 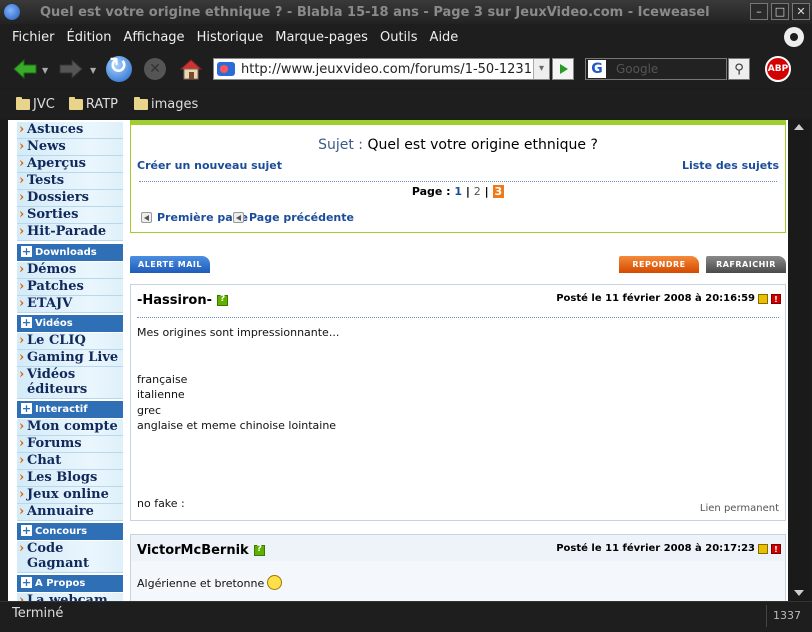 I want to click on site-link-news: News, so click(x=70, y=147).